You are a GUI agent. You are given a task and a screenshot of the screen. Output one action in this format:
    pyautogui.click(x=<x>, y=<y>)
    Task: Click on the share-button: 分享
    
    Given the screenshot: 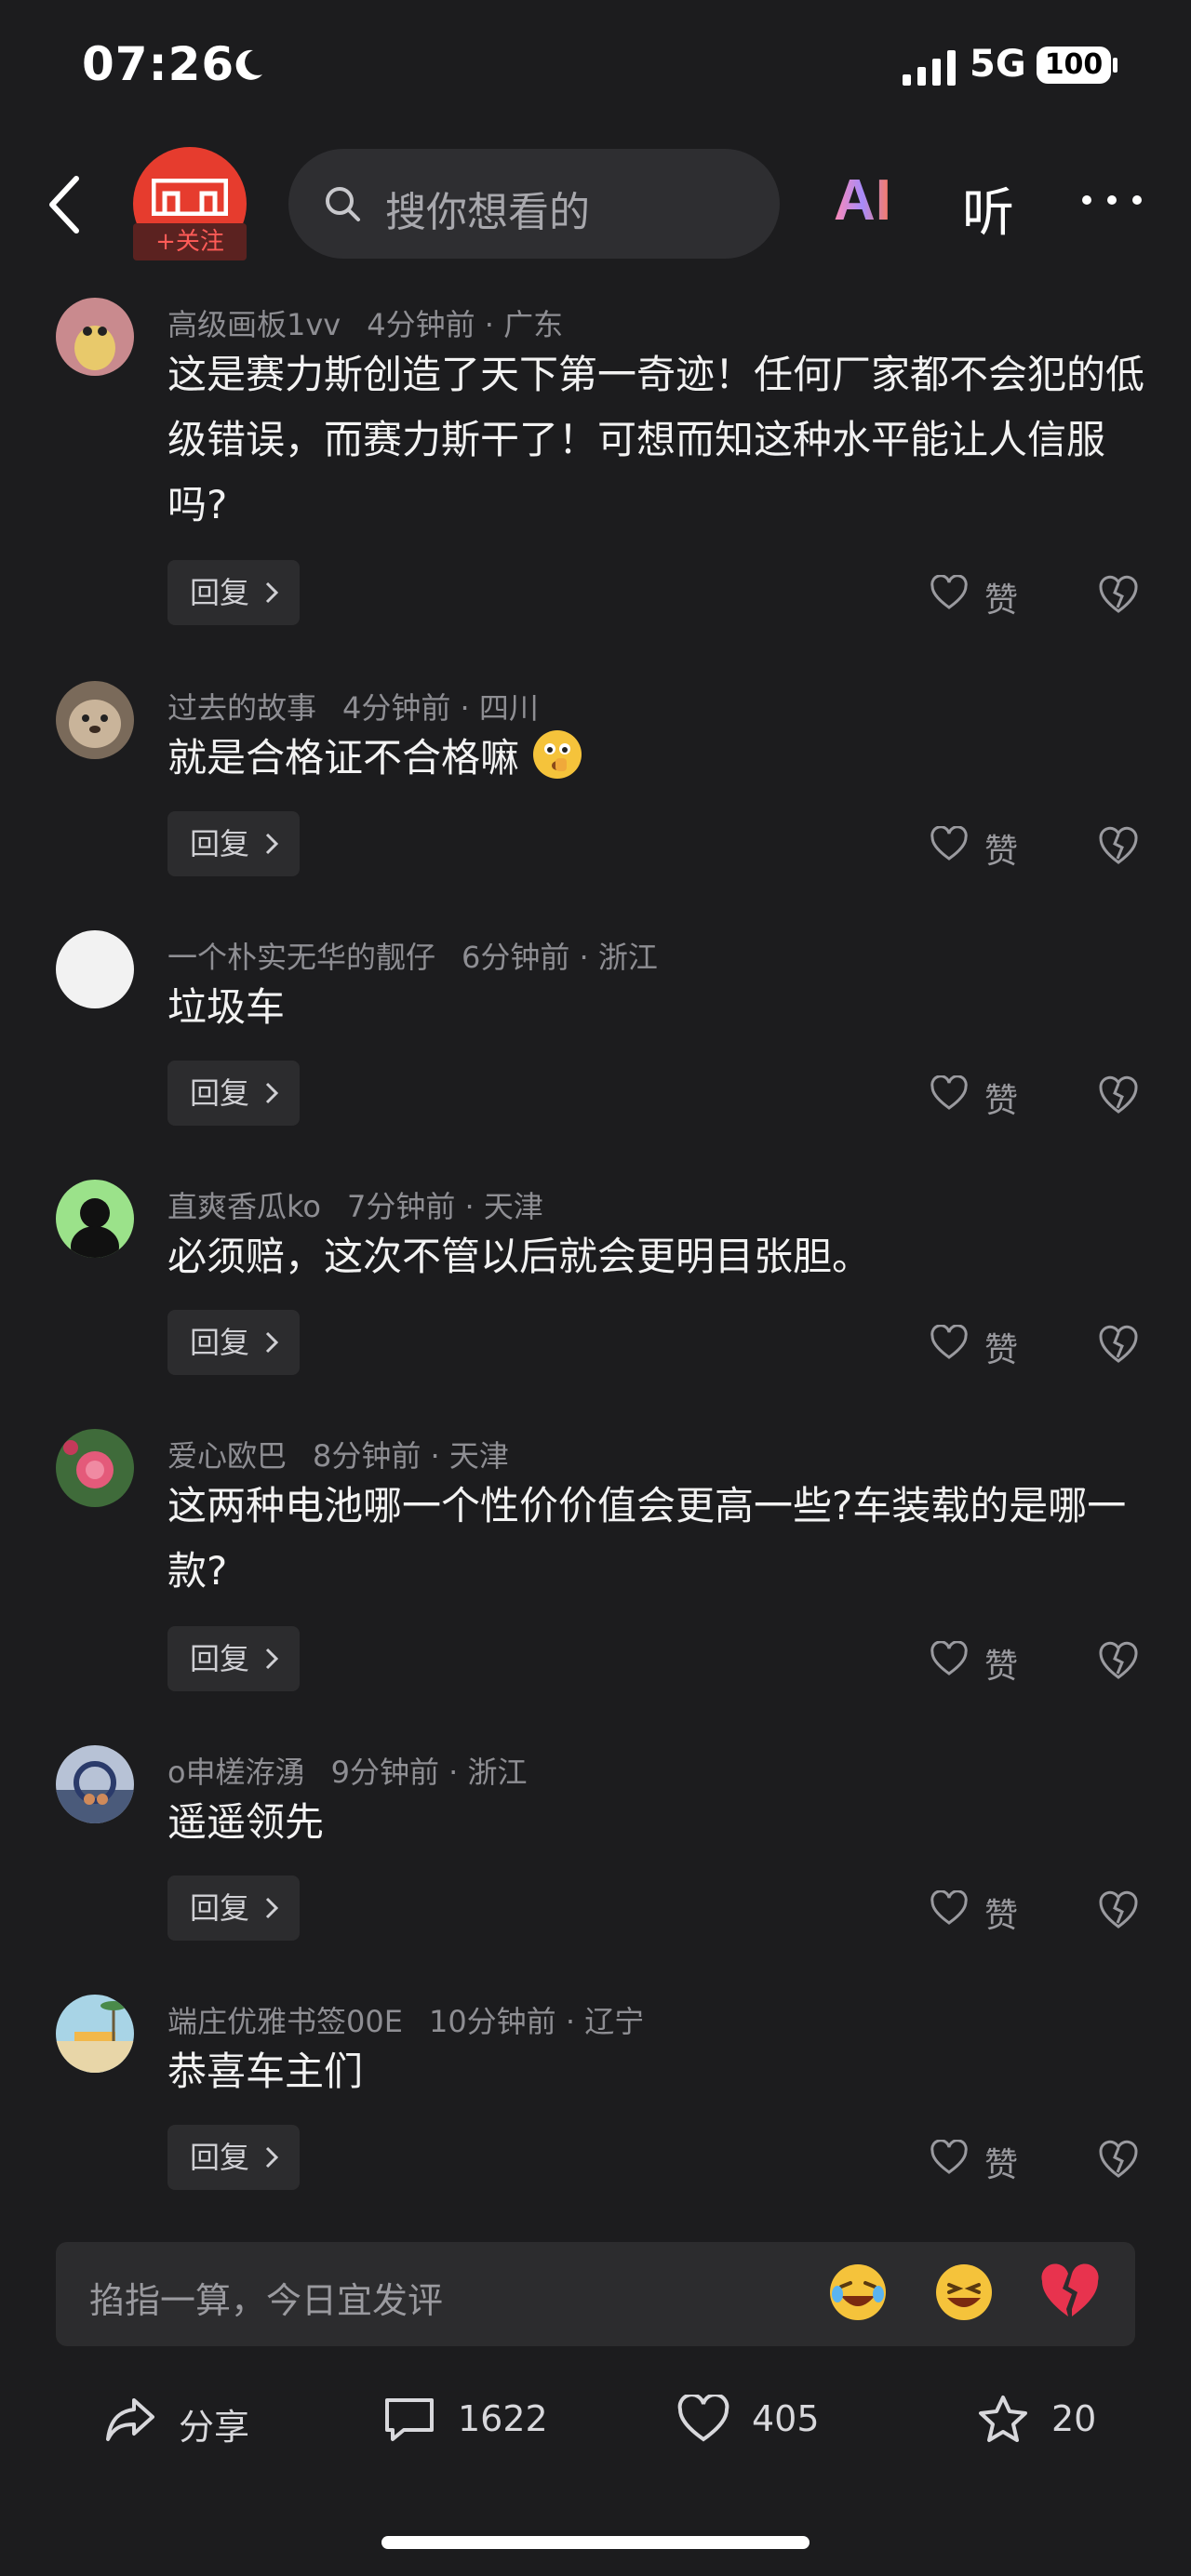 What is the action you would take?
    pyautogui.click(x=183, y=2419)
    